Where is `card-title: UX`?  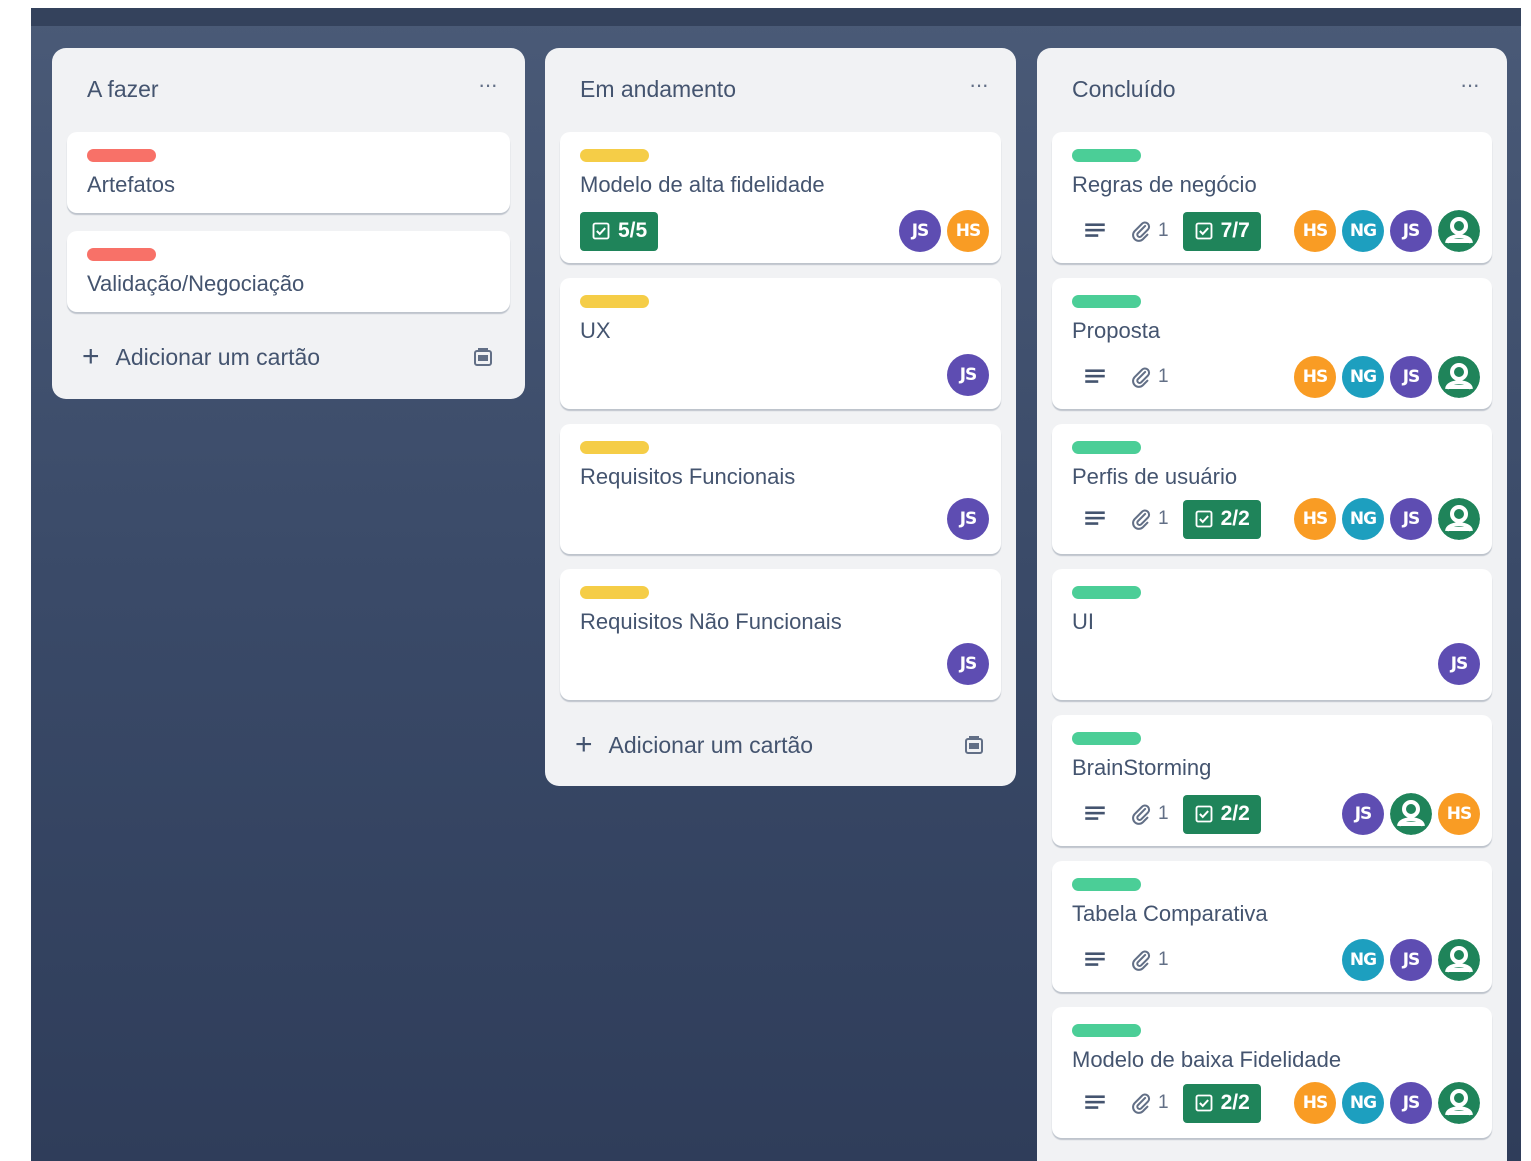 card-title: UX is located at coordinates (595, 330).